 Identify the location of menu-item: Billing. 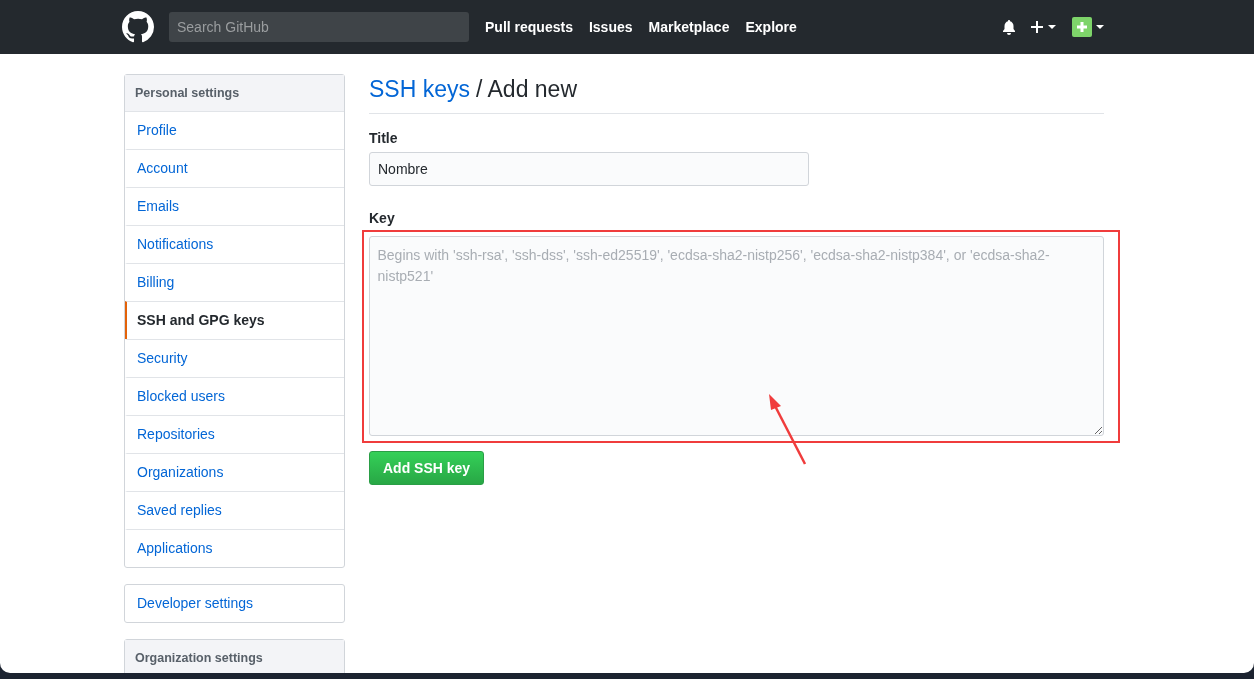
(234, 282).